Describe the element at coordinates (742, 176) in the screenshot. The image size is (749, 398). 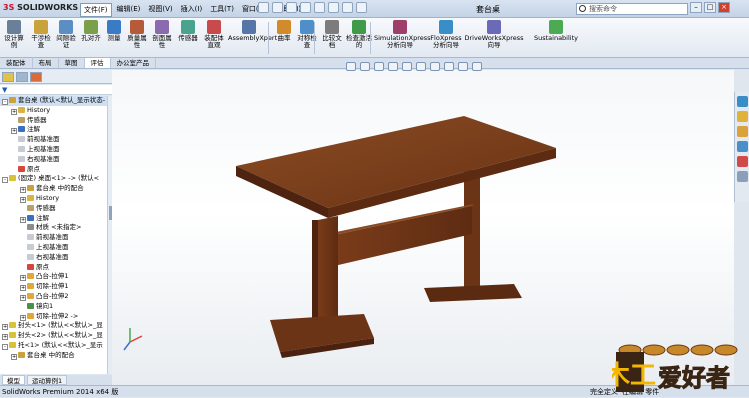
I see `custom-properties-icon` at that location.